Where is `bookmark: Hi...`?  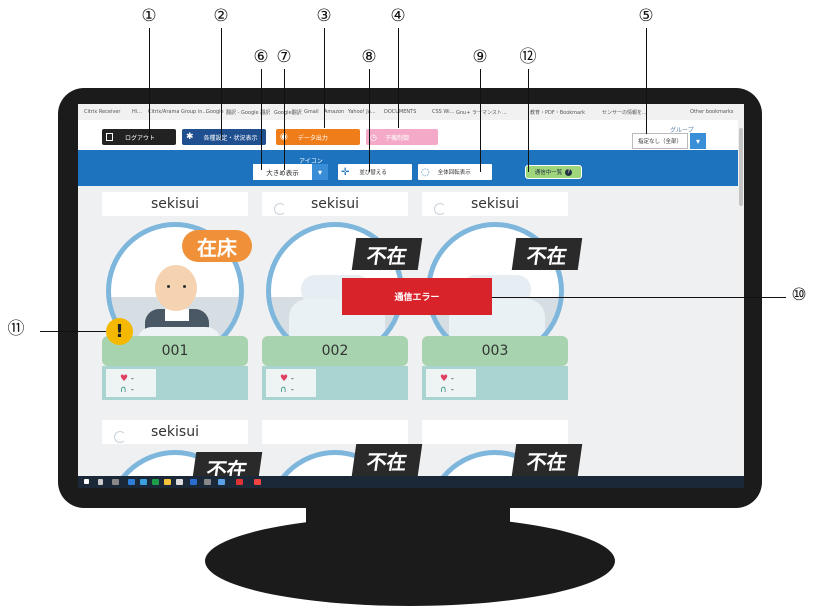
bookmark: Hi... is located at coordinates (137, 112).